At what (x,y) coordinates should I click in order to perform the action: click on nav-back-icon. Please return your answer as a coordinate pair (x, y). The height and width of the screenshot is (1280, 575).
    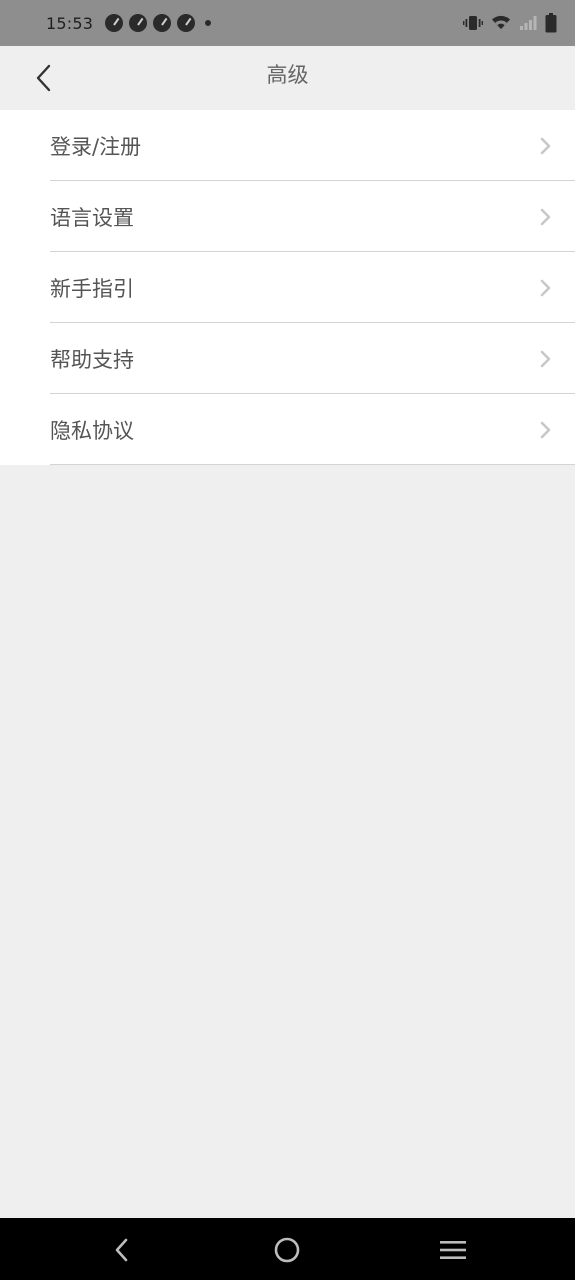
    Looking at the image, I should click on (121, 1250).